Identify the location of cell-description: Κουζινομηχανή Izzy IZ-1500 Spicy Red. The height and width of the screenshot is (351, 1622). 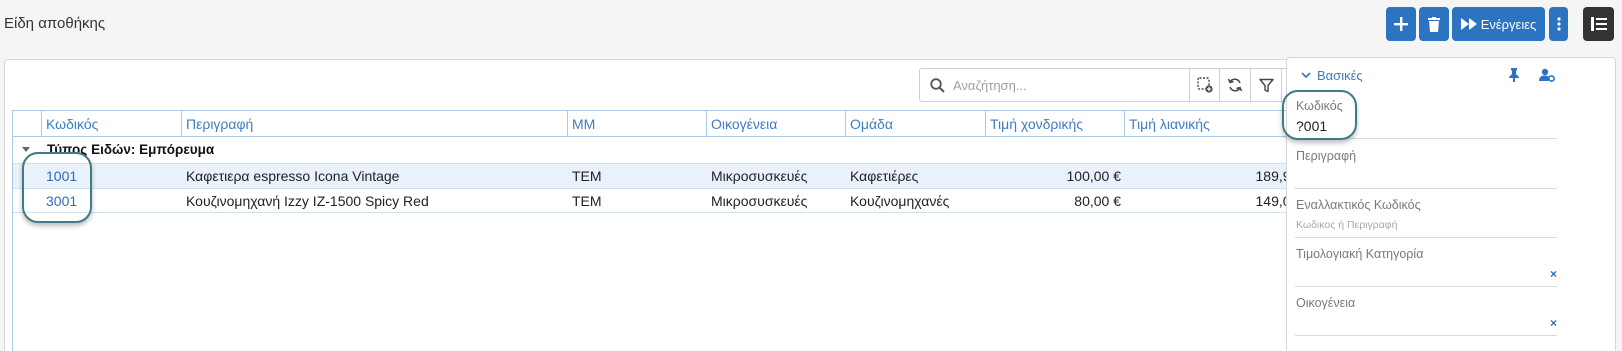
(307, 201).